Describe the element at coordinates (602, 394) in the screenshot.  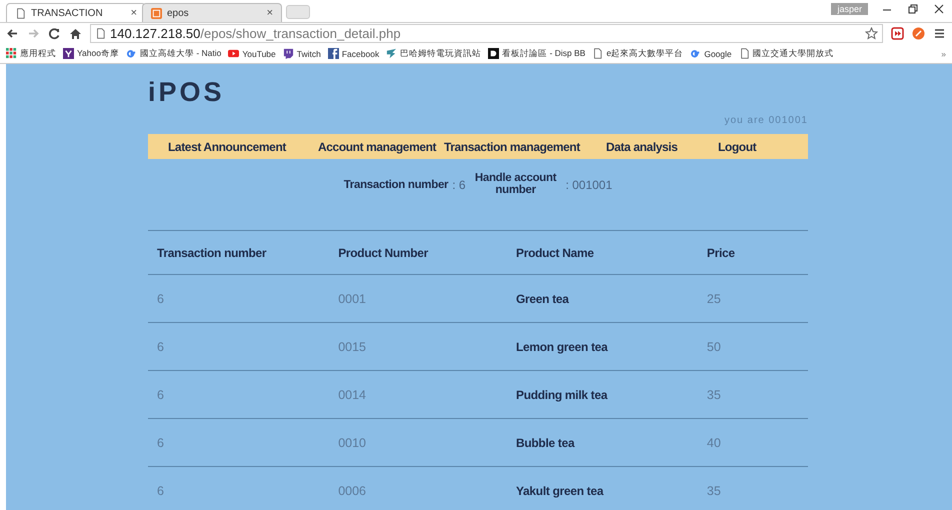
I see `table-cell: Pudding milk tea` at that location.